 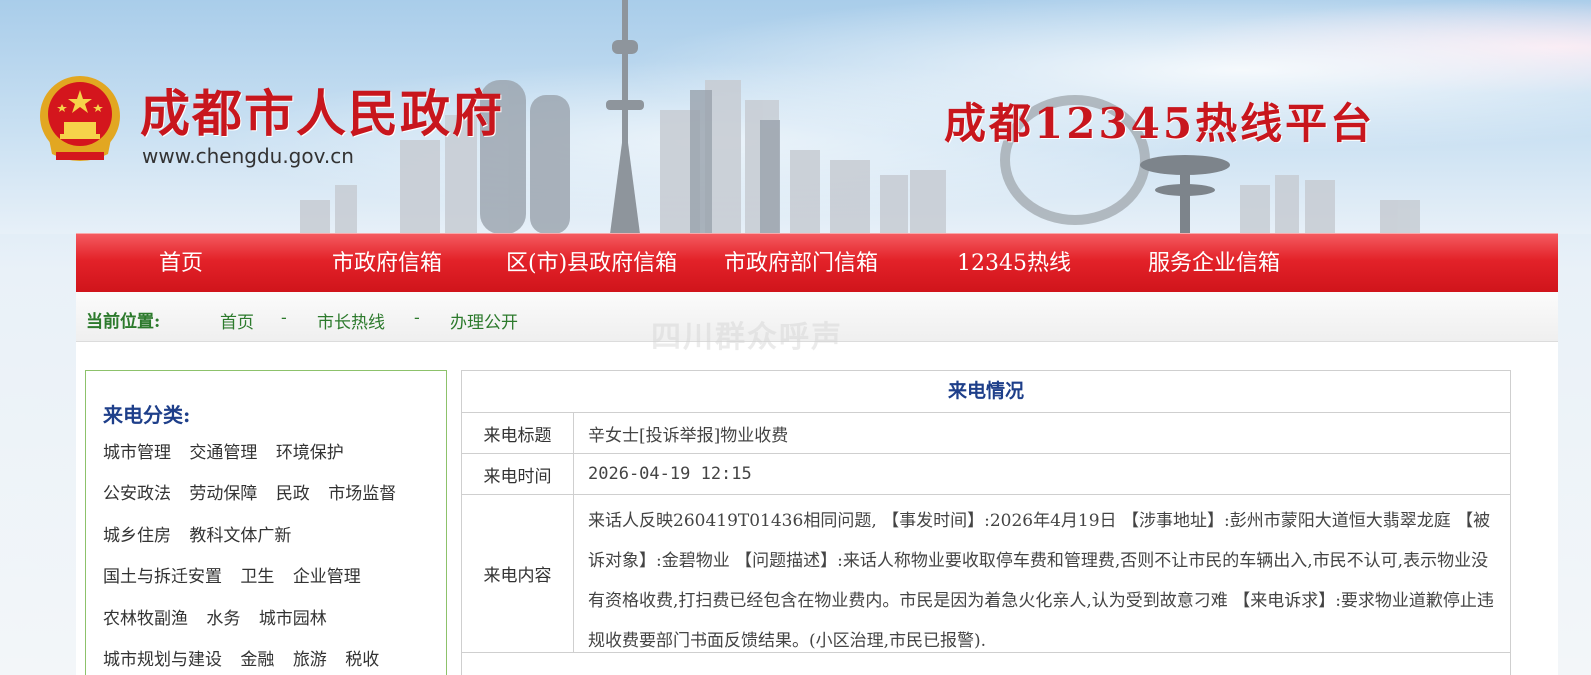 I want to click on call-time-label: 来电时间, so click(x=518, y=474).